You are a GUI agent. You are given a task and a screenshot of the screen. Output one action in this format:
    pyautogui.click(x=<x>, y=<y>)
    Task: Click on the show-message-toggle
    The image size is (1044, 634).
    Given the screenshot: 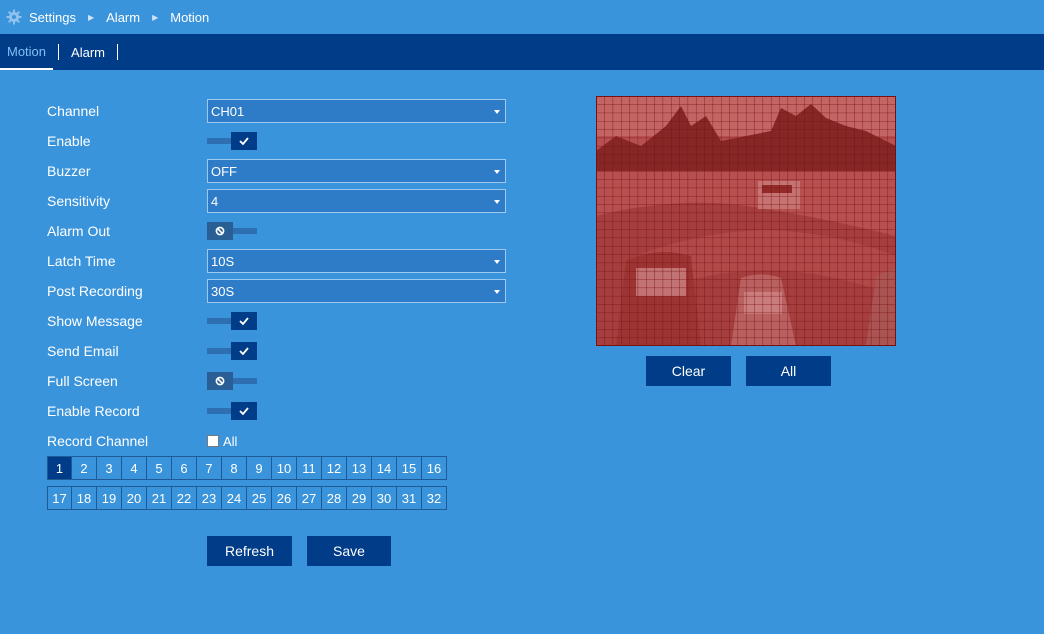 What is the action you would take?
    pyautogui.click(x=232, y=321)
    